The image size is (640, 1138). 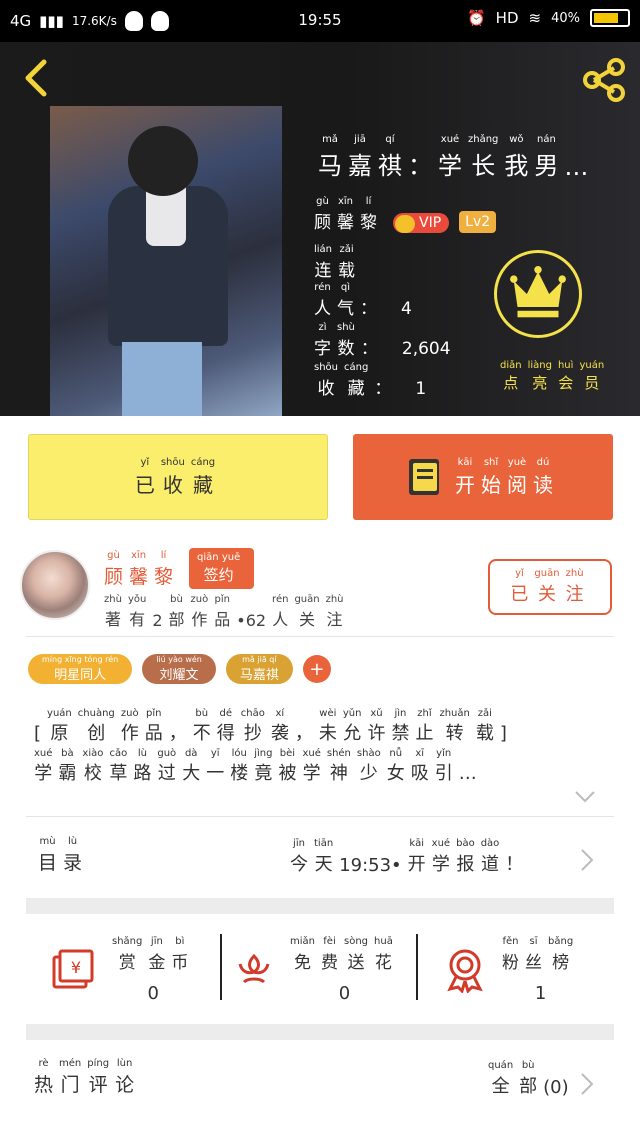 I want to click on fan-ranking: fěn 粉 sī 丝 bǎng 榜 1, so click(x=511, y=970).